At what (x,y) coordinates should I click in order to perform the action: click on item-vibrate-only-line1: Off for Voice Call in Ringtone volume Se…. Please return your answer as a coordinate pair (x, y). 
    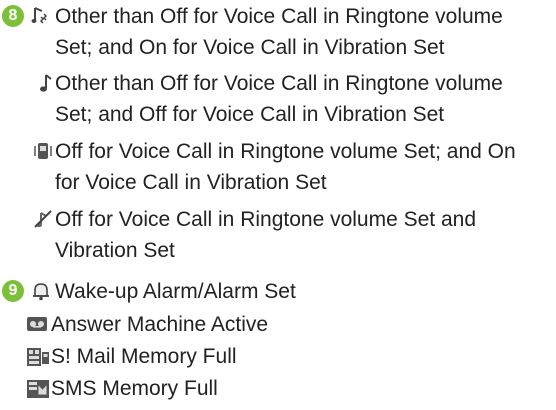
    Looking at the image, I should click on (285, 151).